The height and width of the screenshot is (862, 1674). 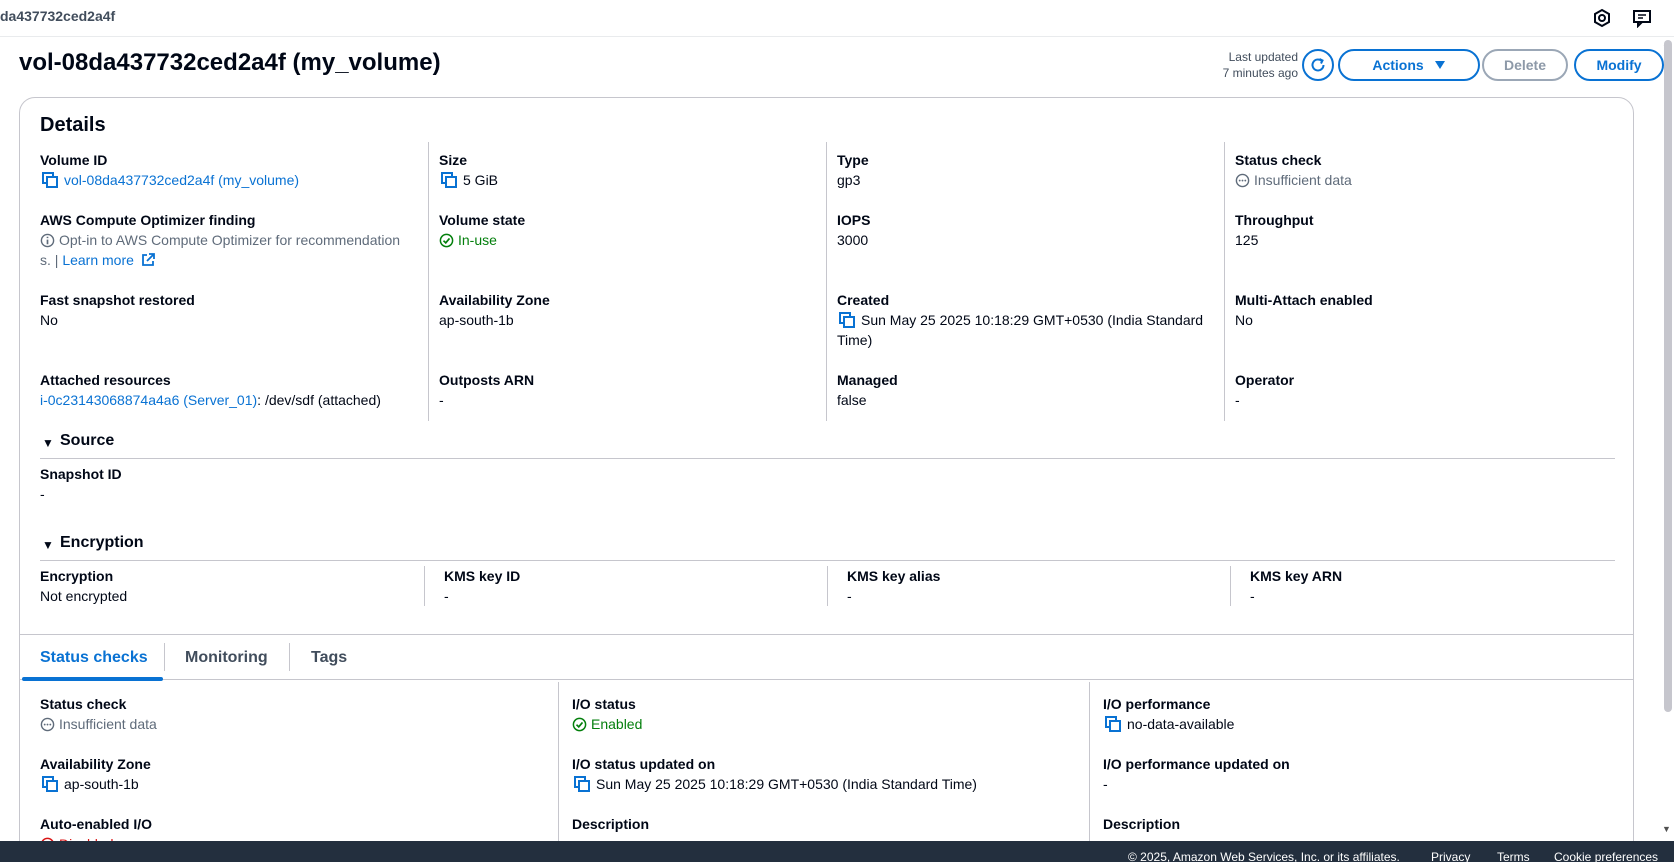 What do you see at coordinates (837, 18) in the screenshot?
I see `top-navigation: da437732ced2a4f` at bounding box center [837, 18].